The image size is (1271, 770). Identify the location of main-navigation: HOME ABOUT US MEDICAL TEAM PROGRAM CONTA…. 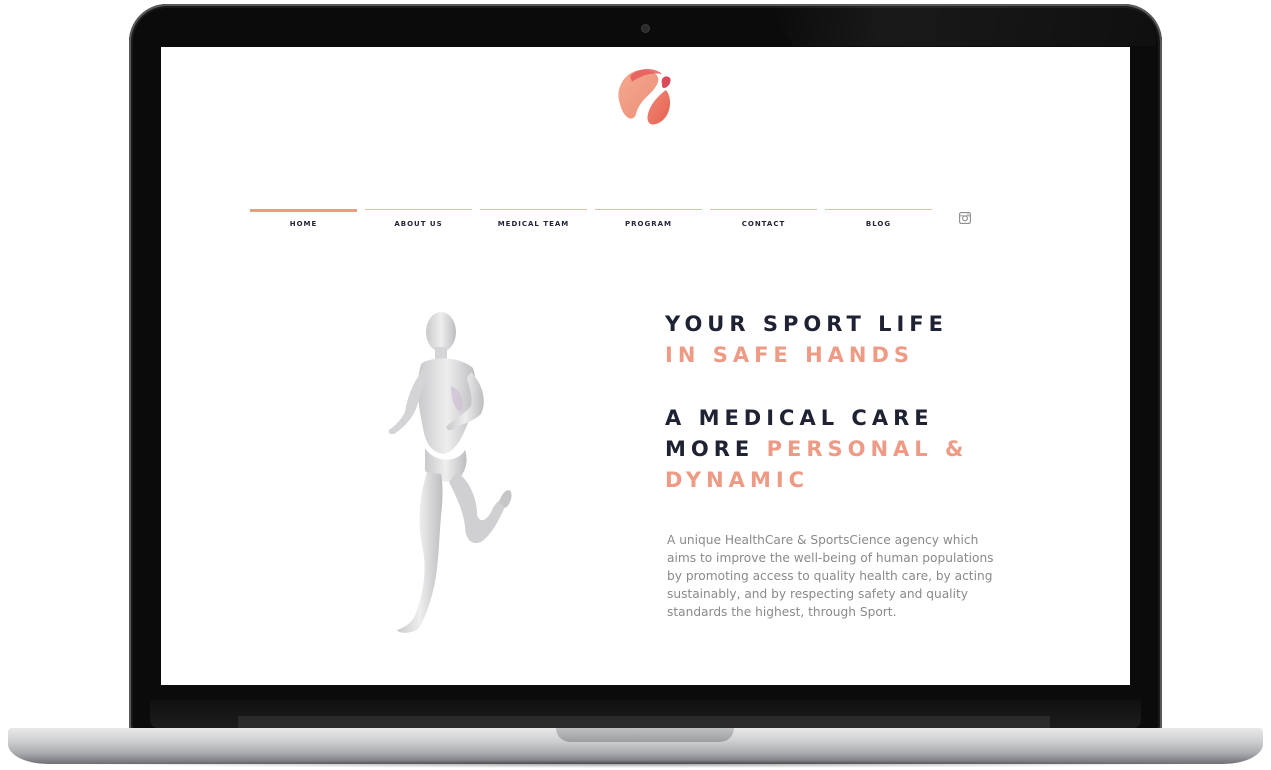
(630, 224).